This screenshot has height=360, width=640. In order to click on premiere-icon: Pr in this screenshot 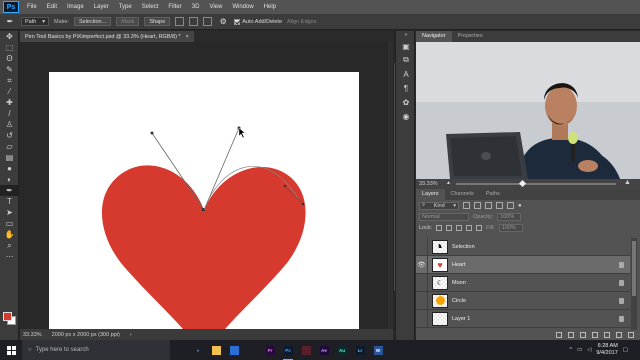, I will do `click(270, 350)`.